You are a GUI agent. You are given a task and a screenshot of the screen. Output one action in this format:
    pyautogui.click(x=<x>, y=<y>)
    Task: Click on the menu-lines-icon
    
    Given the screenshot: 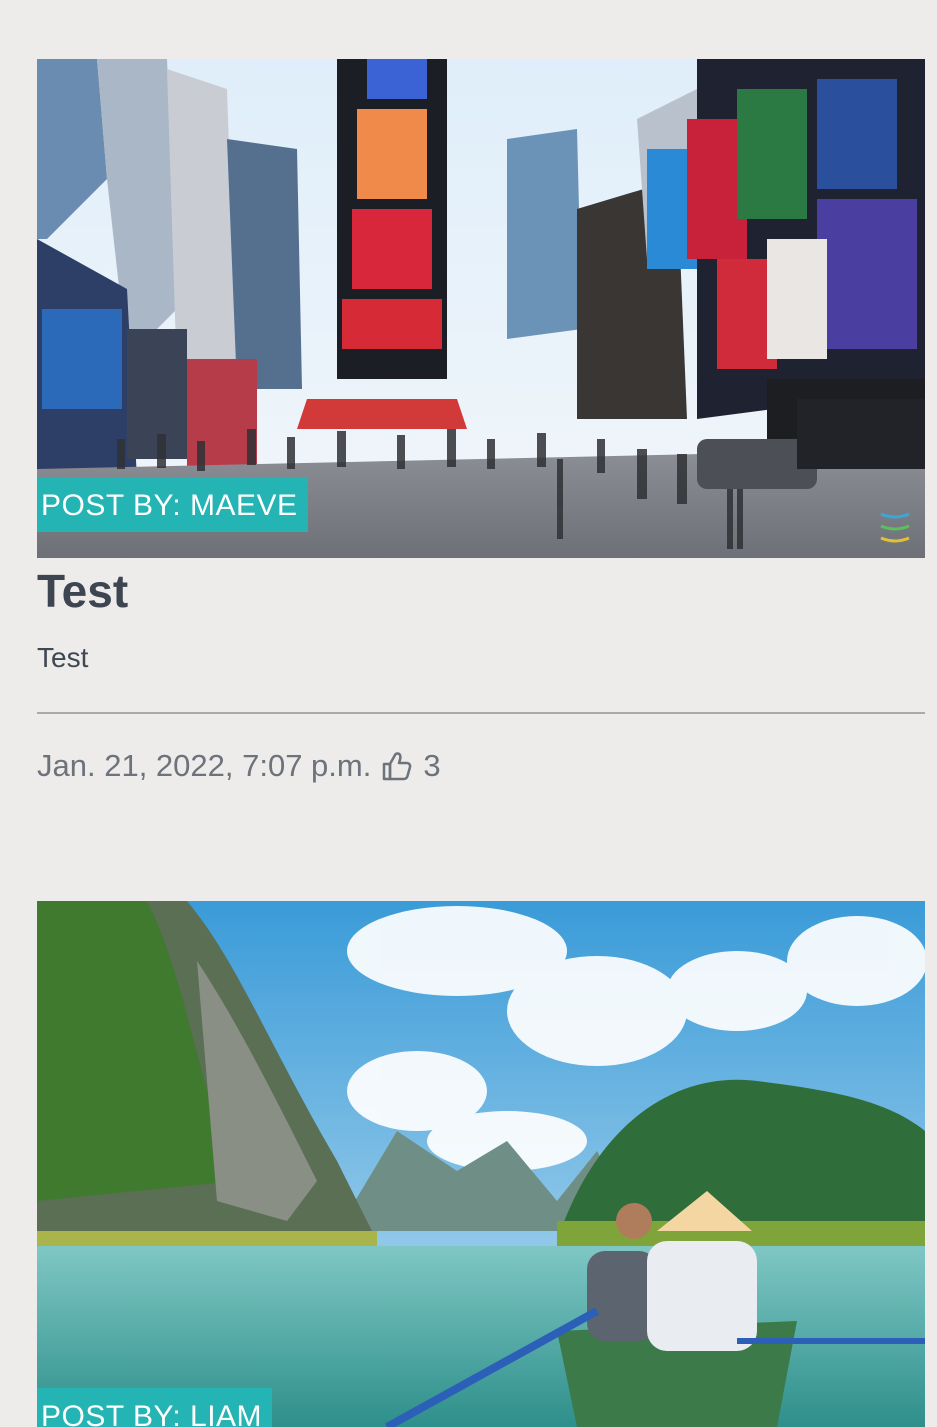 What is the action you would take?
    pyautogui.click(x=895, y=527)
    